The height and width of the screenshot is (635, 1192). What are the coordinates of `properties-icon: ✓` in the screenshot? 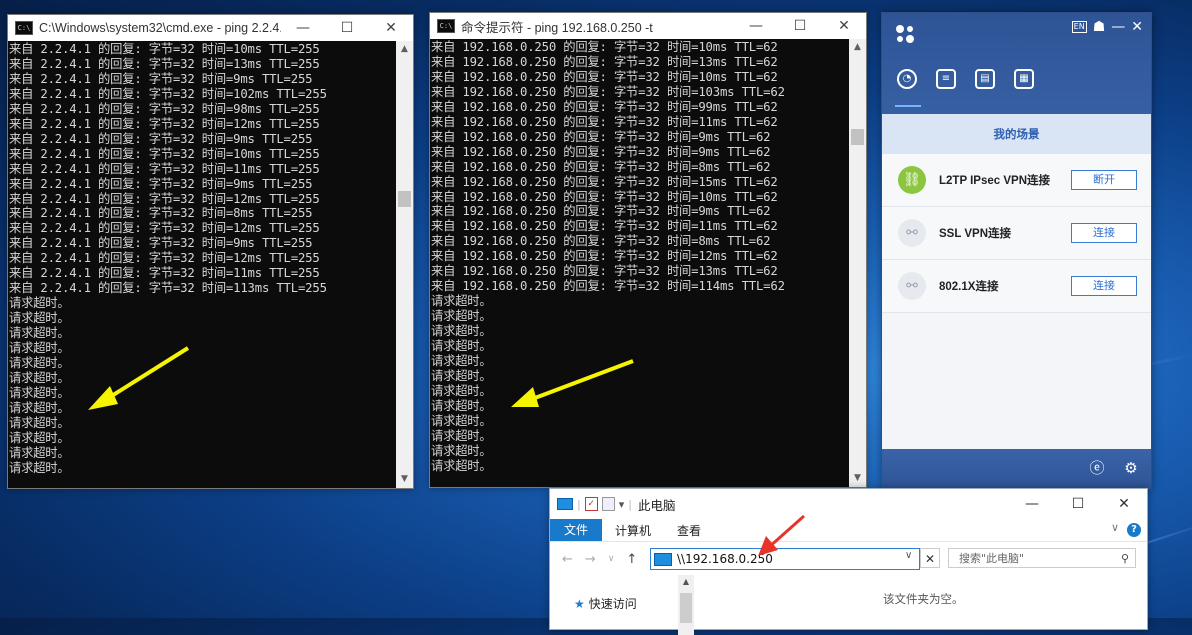 It's located at (591, 504).